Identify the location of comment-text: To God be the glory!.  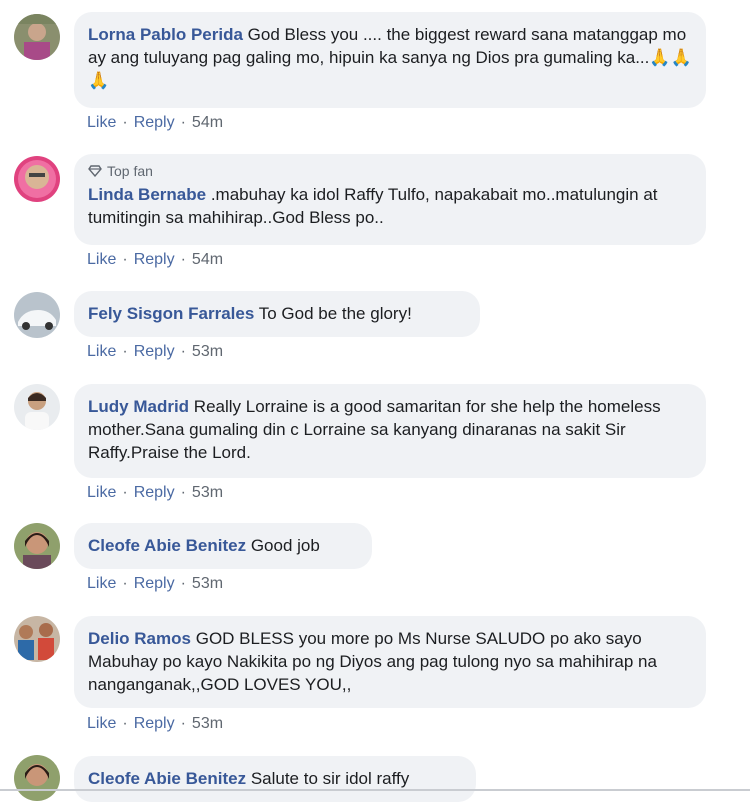
(335, 313).